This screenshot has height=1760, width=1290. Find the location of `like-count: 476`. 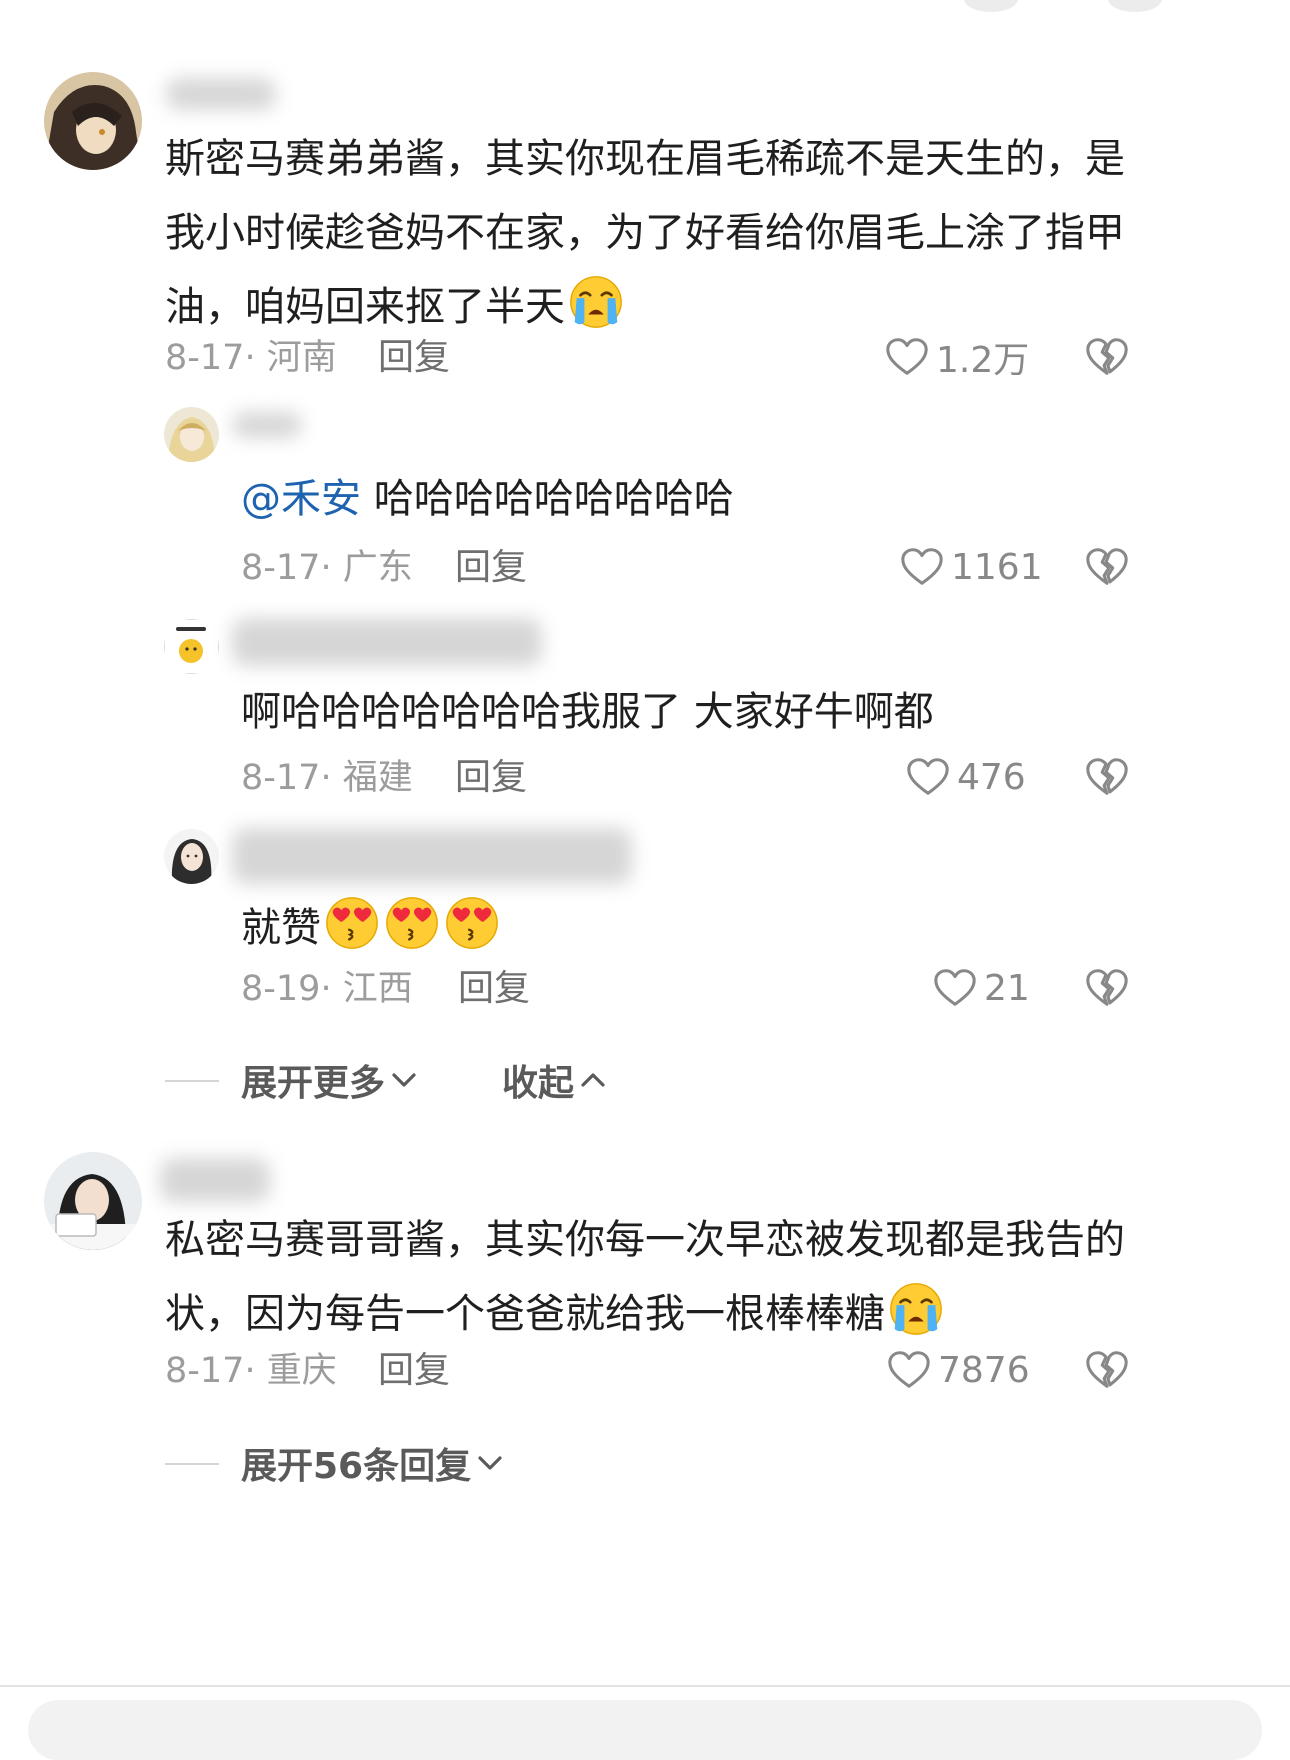

like-count: 476 is located at coordinates (991, 777).